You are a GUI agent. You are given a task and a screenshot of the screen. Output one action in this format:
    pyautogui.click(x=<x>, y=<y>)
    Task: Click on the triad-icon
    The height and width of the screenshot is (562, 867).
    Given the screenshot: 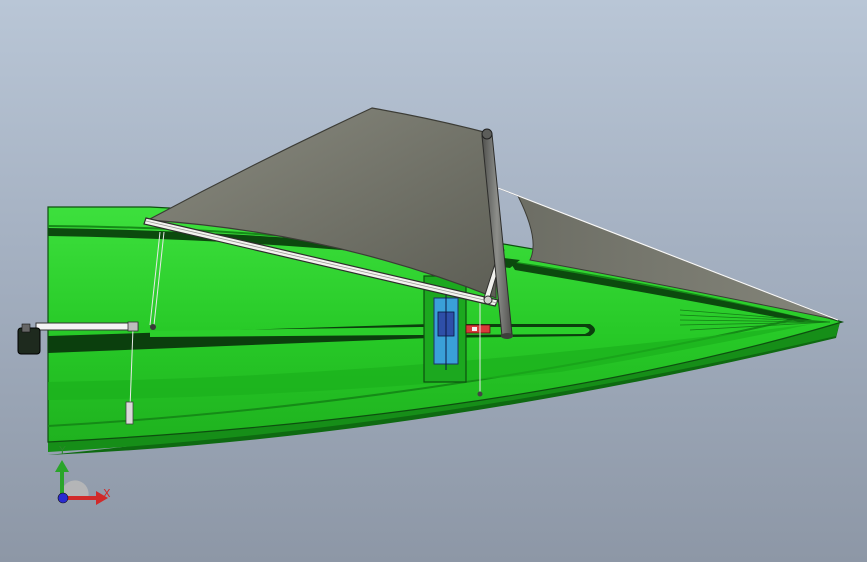 What is the action you would take?
    pyautogui.click(x=81, y=482)
    